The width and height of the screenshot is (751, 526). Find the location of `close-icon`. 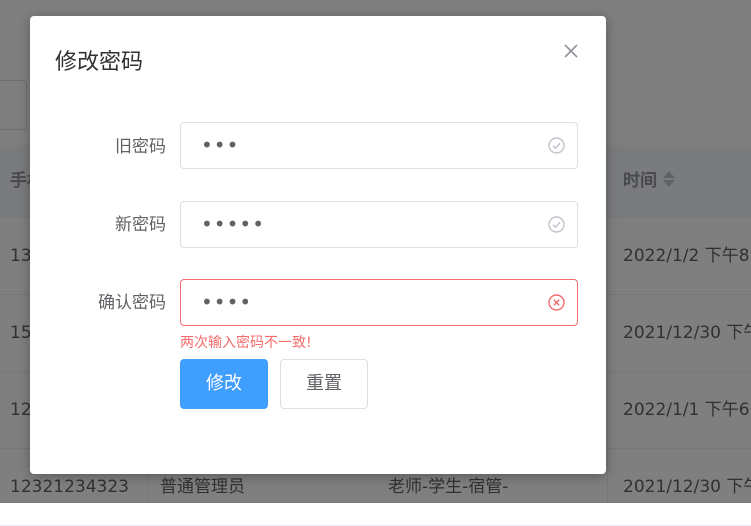

close-icon is located at coordinates (571, 51).